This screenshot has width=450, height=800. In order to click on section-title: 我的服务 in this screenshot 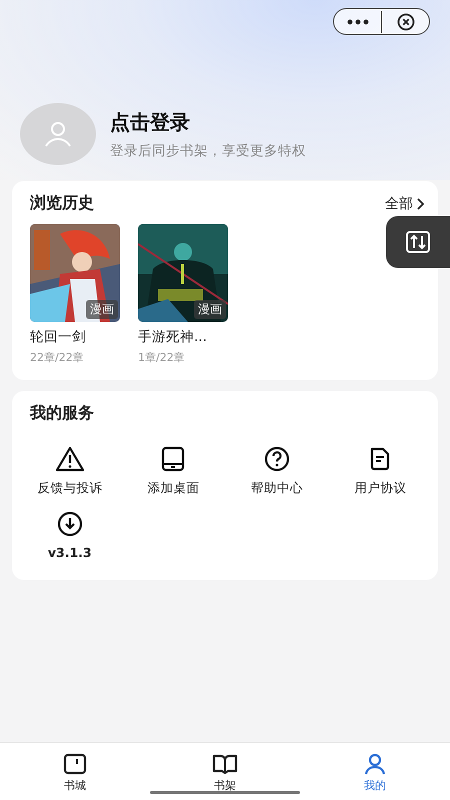, I will do `click(62, 412)`.